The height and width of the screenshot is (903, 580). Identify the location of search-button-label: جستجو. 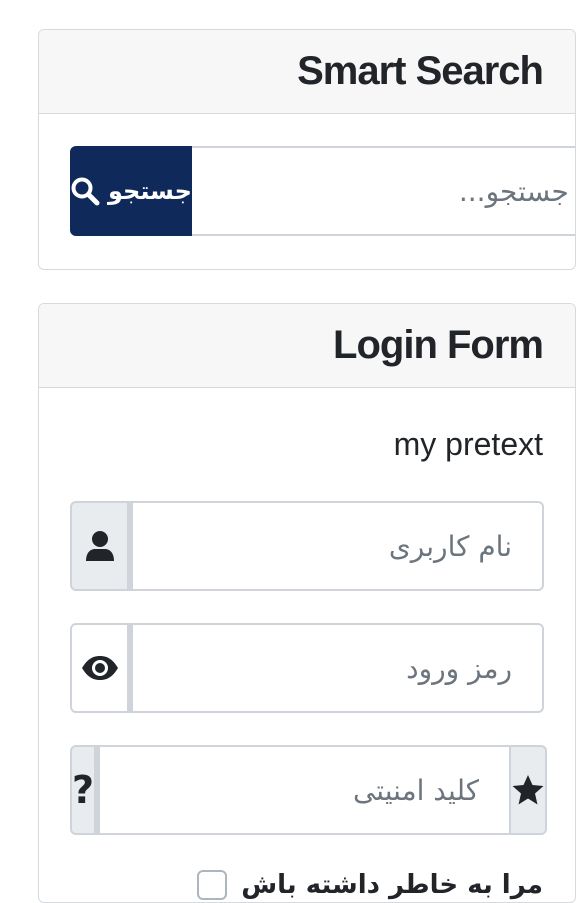
(150, 191).